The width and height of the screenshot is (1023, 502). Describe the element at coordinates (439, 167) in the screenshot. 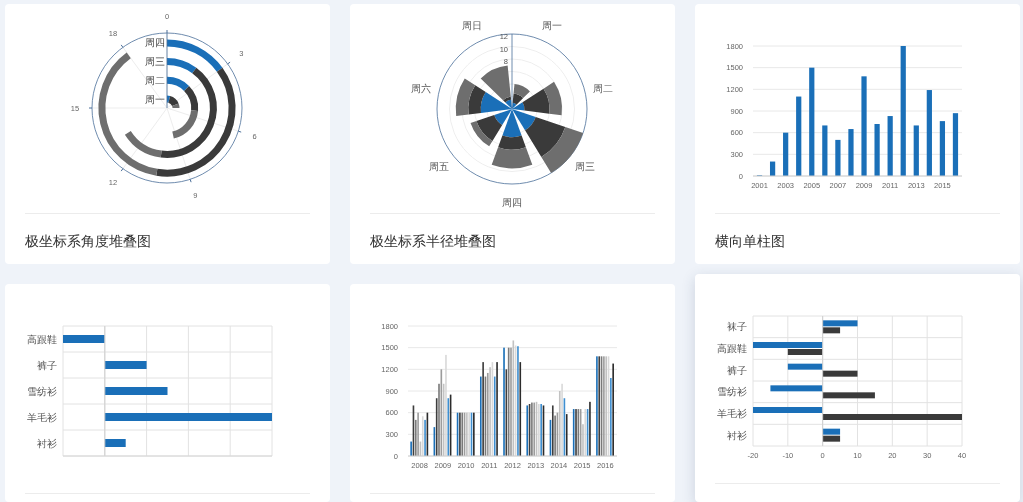

I see `category-label: 周五` at that location.